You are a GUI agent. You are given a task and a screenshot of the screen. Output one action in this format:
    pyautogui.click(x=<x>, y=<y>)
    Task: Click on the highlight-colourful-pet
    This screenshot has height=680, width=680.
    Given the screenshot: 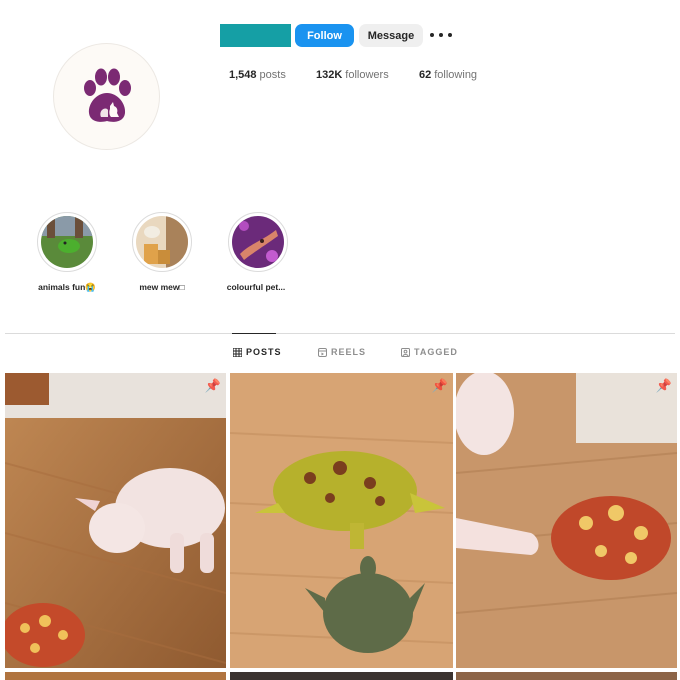 What is the action you would take?
    pyautogui.click(x=258, y=242)
    